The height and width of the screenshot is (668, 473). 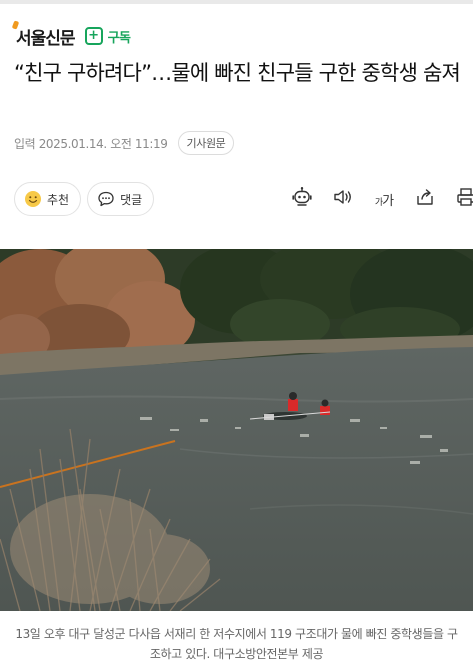 I want to click on speech-bubble-icon, so click(x=106, y=199).